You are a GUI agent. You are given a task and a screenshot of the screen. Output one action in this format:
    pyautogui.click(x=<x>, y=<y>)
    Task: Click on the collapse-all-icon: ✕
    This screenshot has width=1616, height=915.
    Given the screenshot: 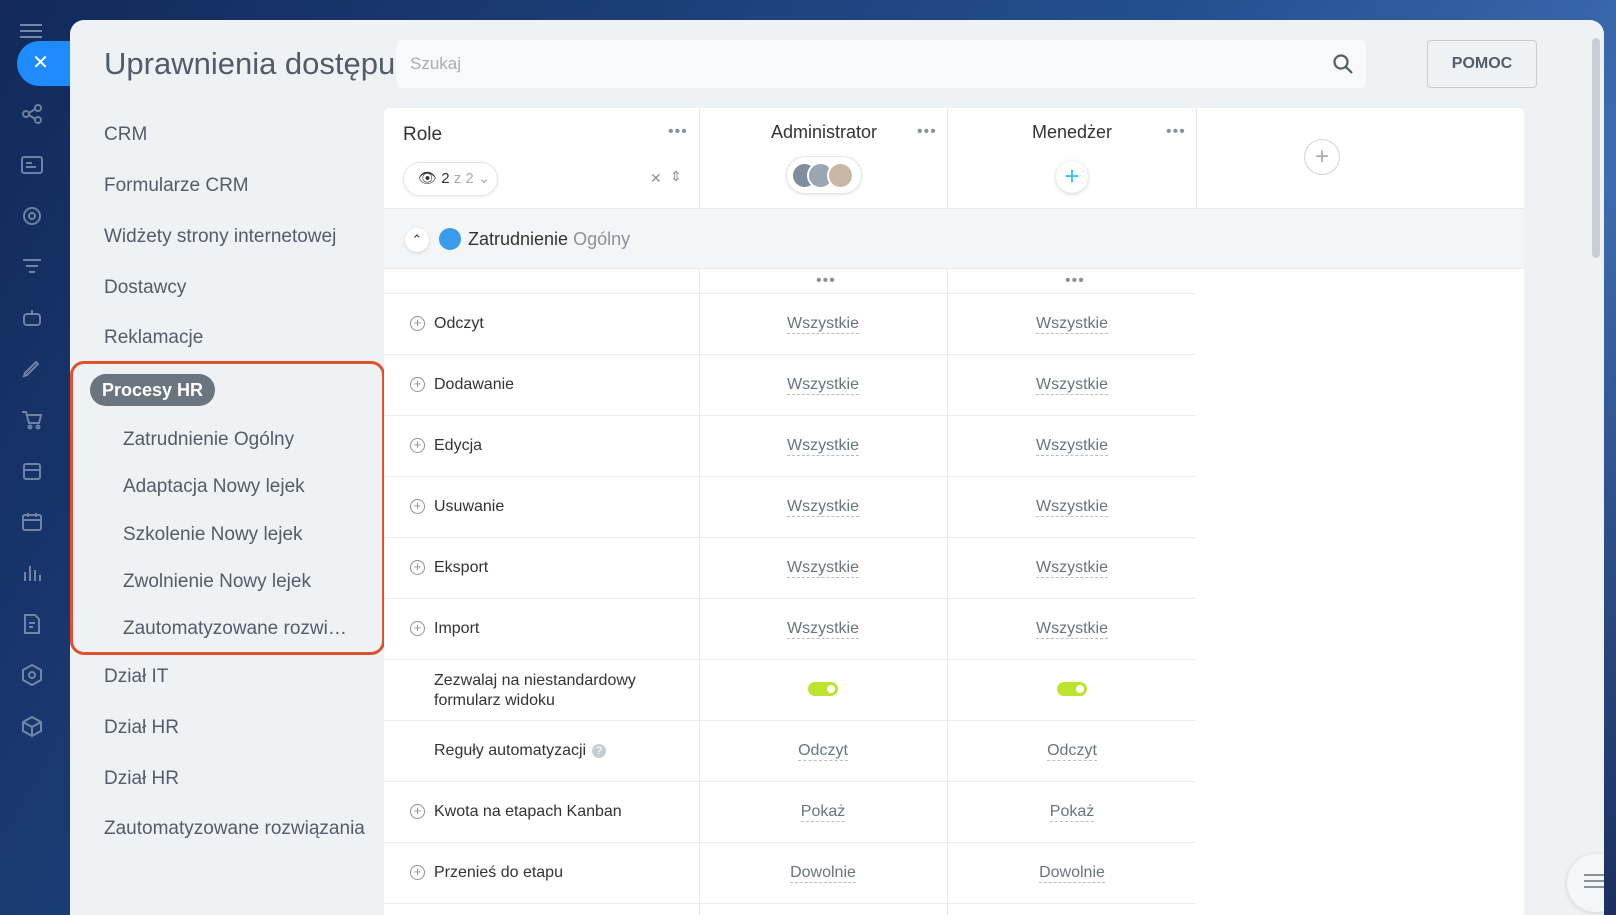 What is the action you would take?
    pyautogui.click(x=656, y=178)
    